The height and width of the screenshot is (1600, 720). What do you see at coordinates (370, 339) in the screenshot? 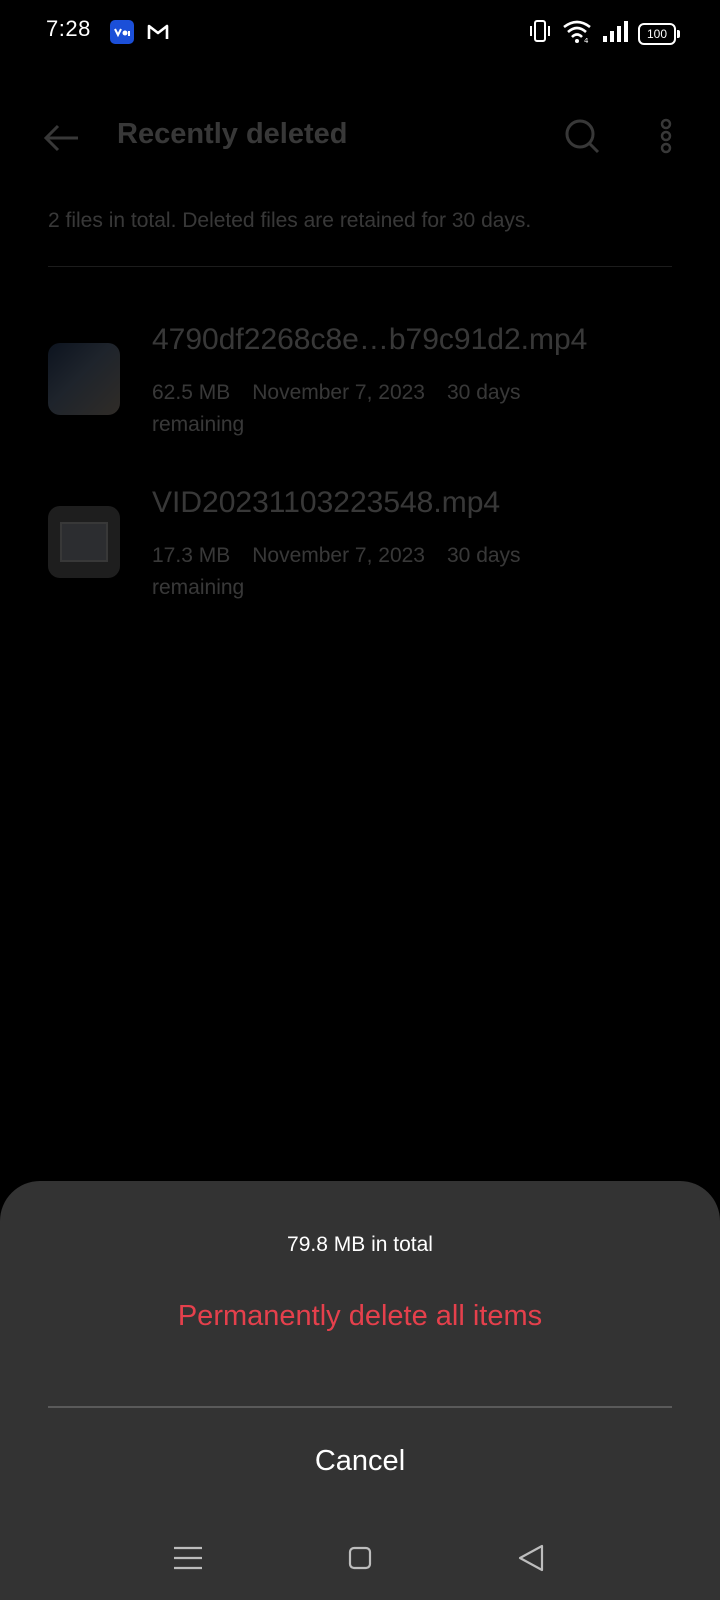
I see `file-name: 4790df2268c8e…b79c91d2.mp4` at bounding box center [370, 339].